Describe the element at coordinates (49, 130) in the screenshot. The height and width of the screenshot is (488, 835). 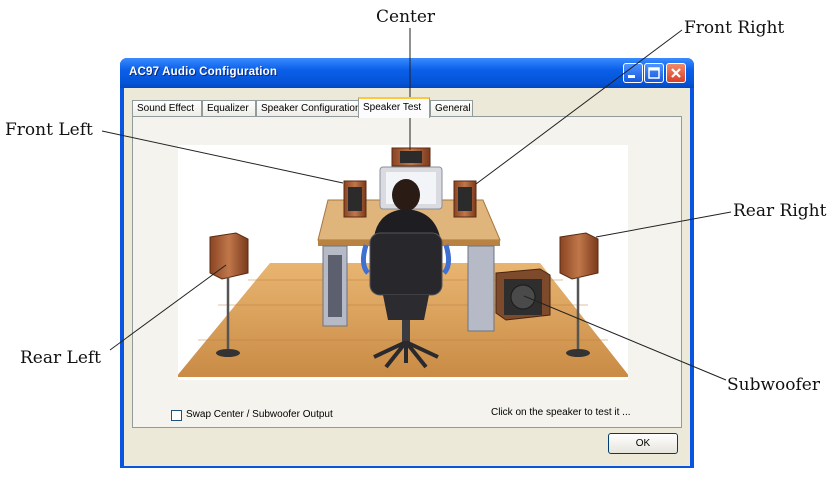
I see `callout-front-left: Front Left` at that location.